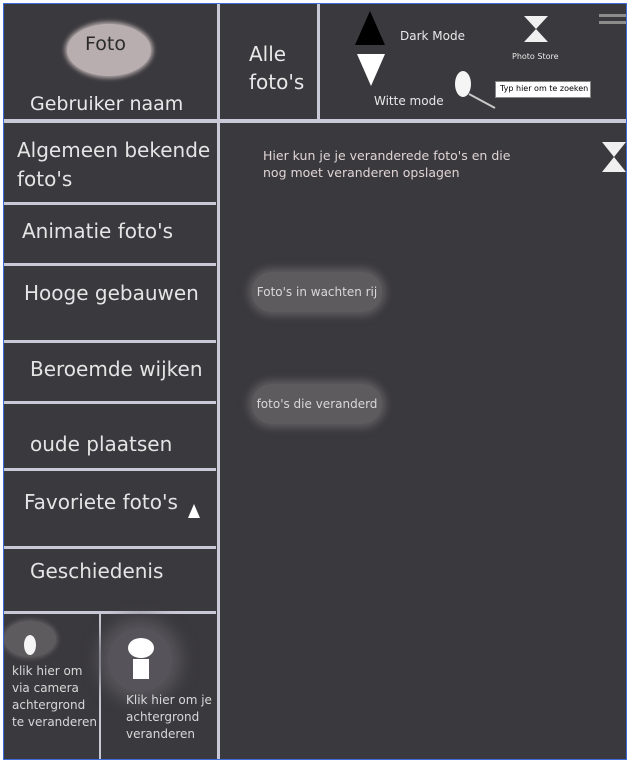 Image resolution: width=629 pixels, height=762 pixels. I want to click on sidebar-divider, so click(218, 381).